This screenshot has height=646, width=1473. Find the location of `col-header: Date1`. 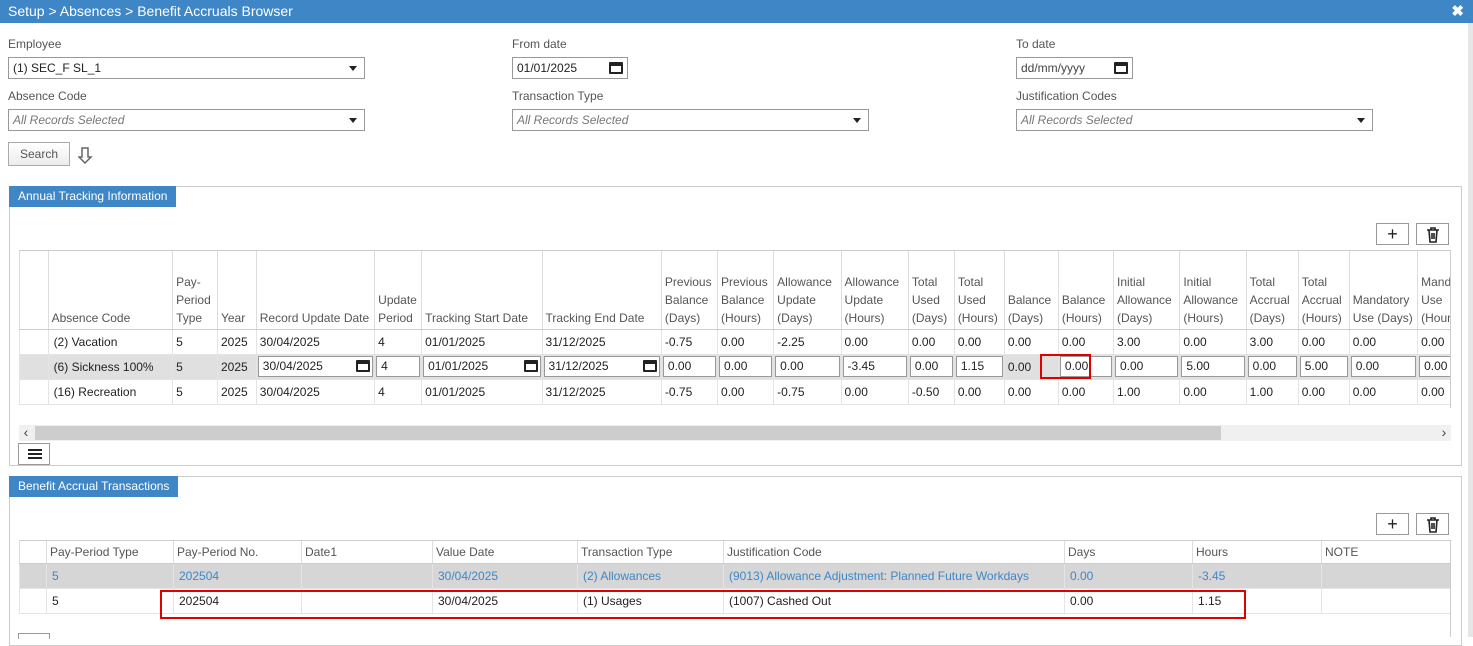

col-header: Date1 is located at coordinates (367, 552).